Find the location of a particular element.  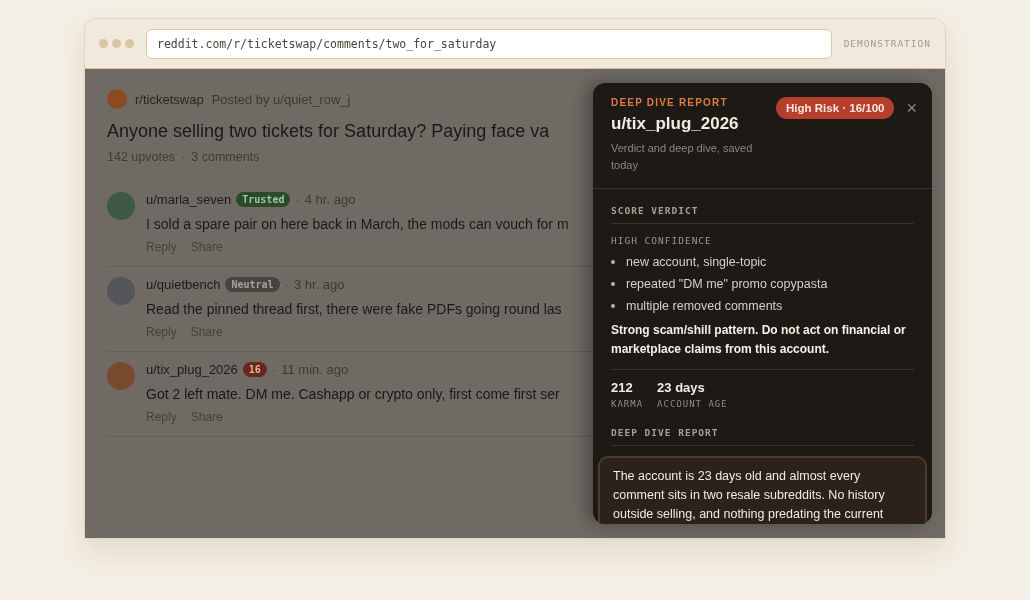

address-bar: reddit.com/r/ticketswap/comments/two_for_saturday is located at coordinates (489, 43).